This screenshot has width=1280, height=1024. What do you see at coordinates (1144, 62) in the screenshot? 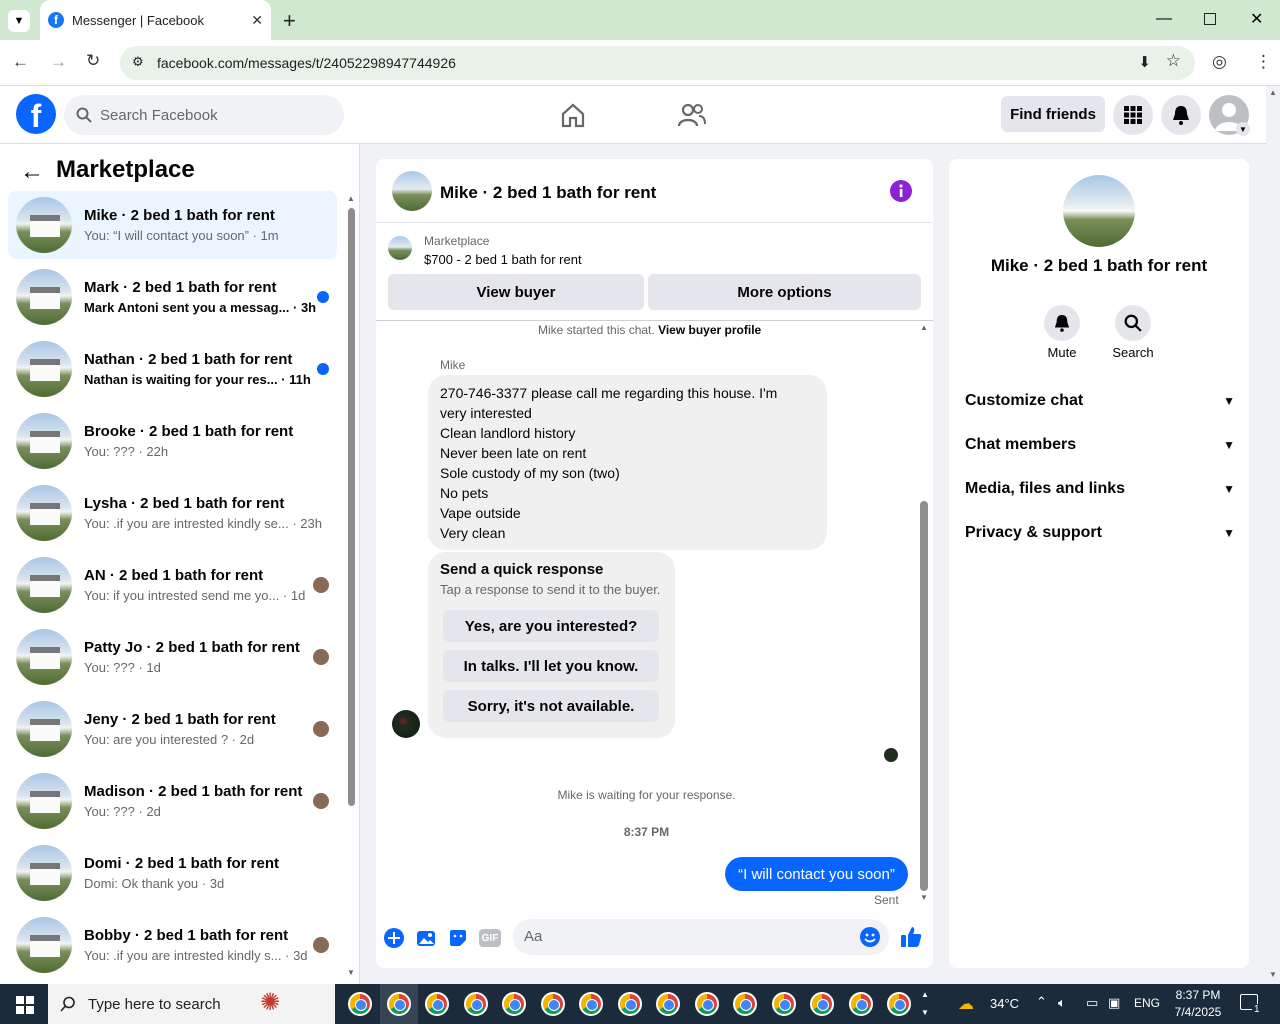
I see `install-app-icon: ⬇` at bounding box center [1144, 62].